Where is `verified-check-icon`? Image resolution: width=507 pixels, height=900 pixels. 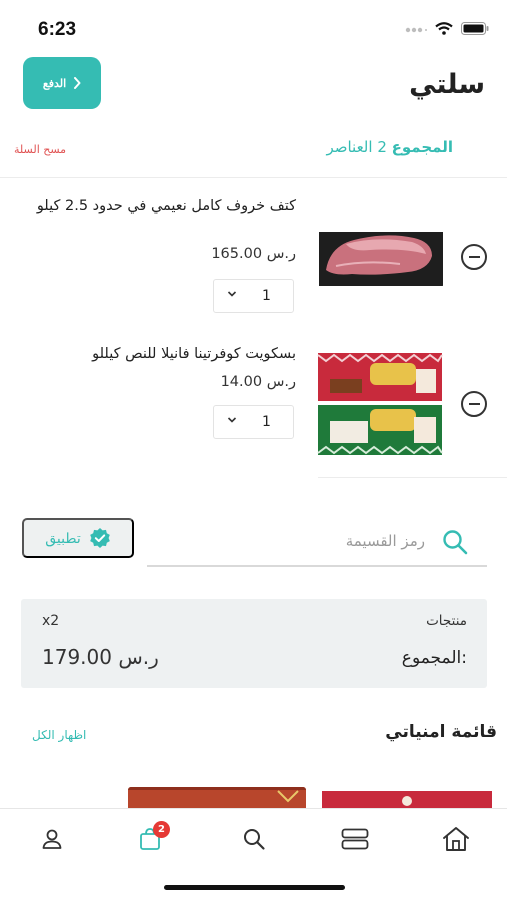
verified-check-icon is located at coordinates (99, 538).